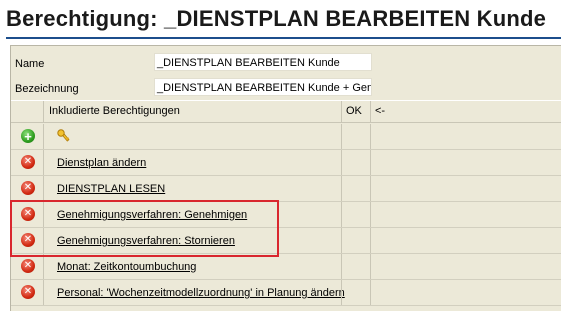 The image size is (561, 311). Describe the element at coordinates (144, 228) in the screenshot. I see `highlight-box` at that location.